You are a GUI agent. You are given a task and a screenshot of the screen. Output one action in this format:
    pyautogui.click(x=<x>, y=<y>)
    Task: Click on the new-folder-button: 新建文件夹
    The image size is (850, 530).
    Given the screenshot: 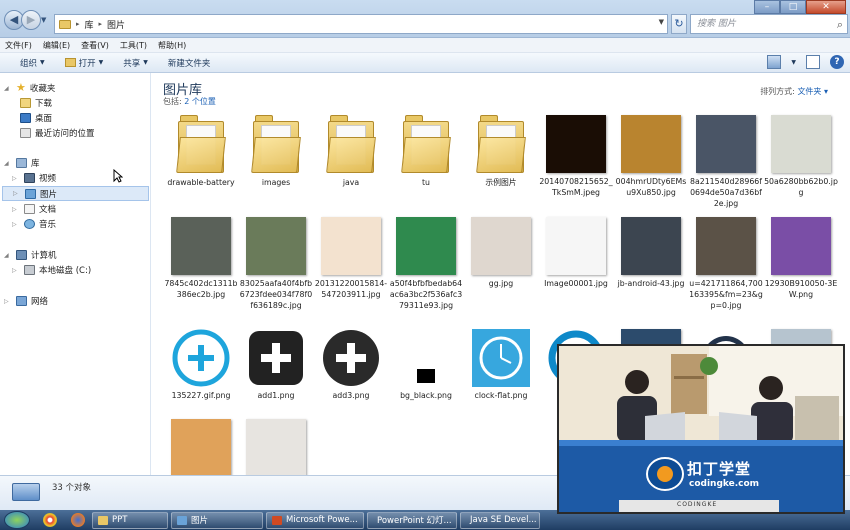 What is the action you would take?
    pyautogui.click(x=189, y=63)
    